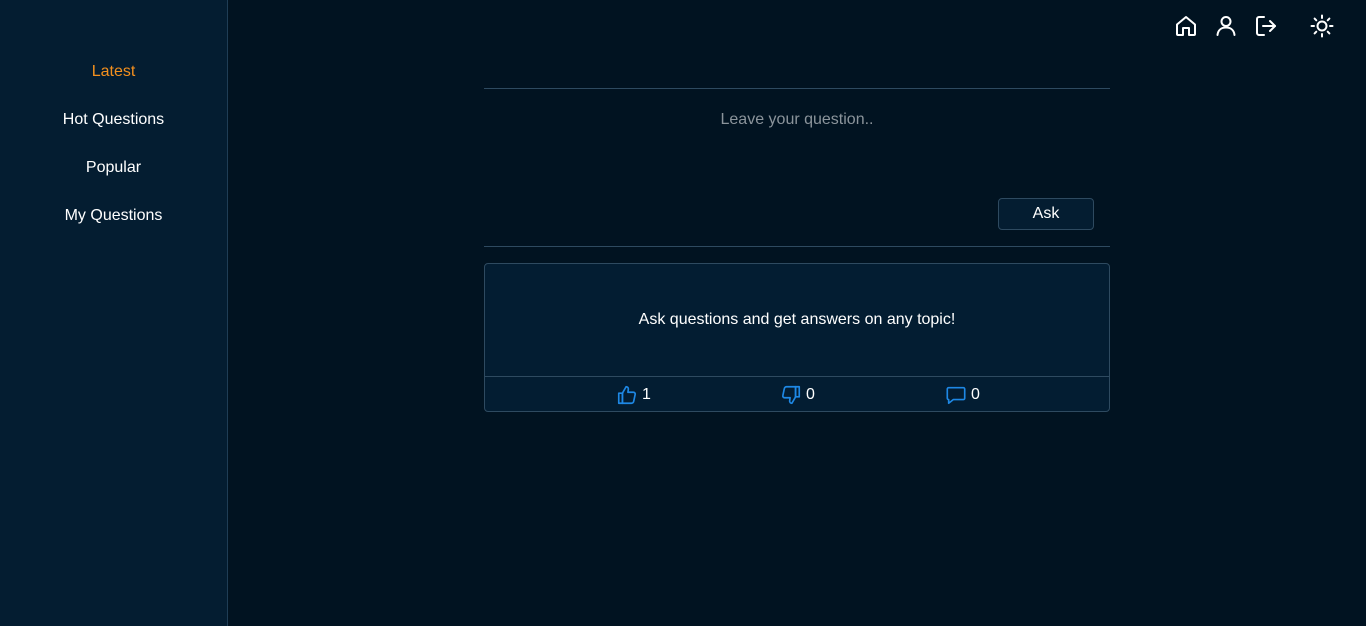 The width and height of the screenshot is (1366, 626). I want to click on comment-icon, so click(956, 395).